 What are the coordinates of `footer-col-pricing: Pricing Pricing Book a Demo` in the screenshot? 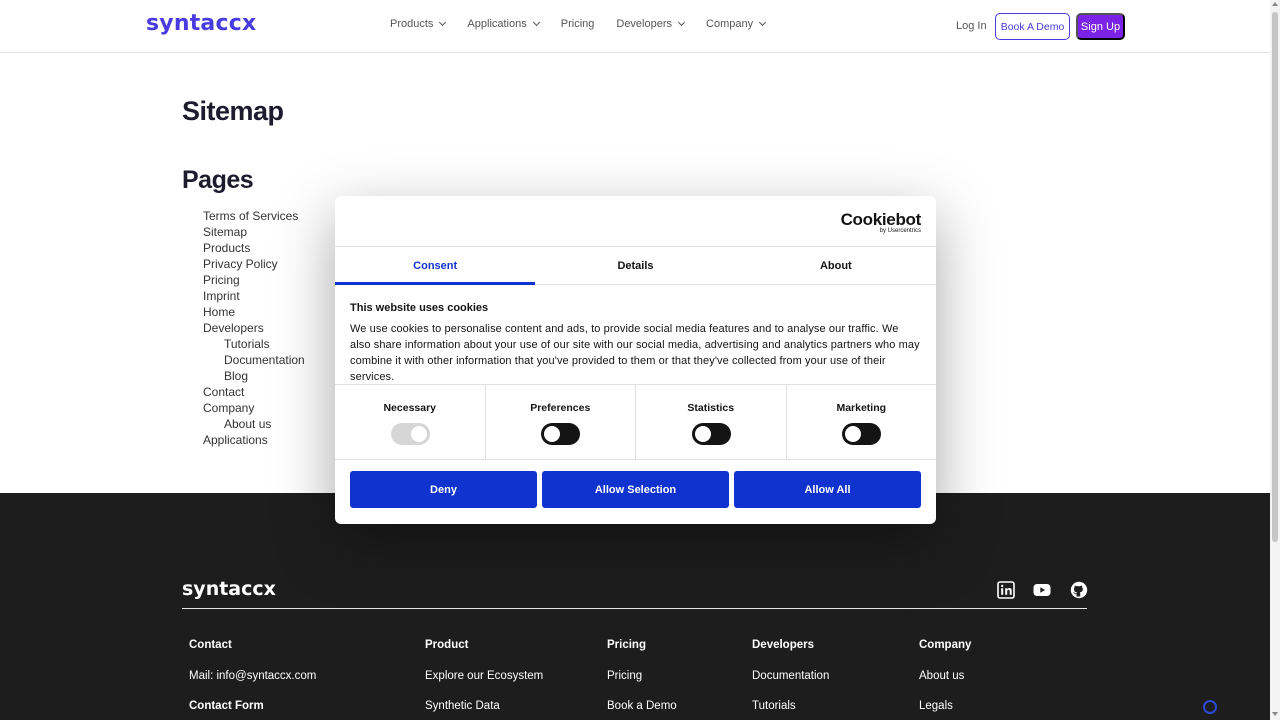 It's located at (642, 679).